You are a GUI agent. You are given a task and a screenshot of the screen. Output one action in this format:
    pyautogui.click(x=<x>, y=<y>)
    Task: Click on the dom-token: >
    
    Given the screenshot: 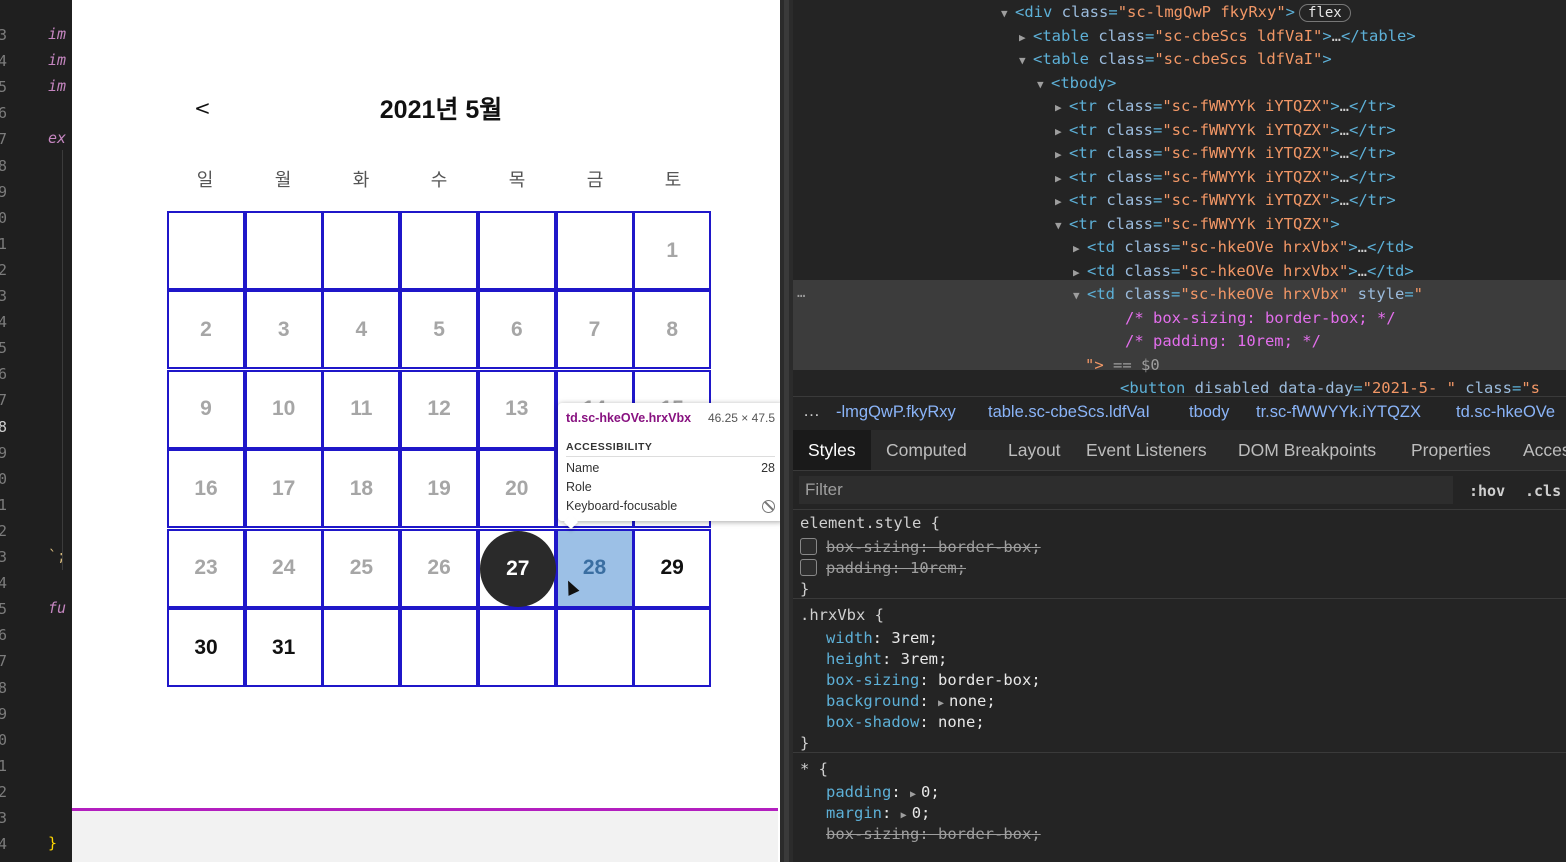 What is the action you would take?
    pyautogui.click(x=1290, y=12)
    